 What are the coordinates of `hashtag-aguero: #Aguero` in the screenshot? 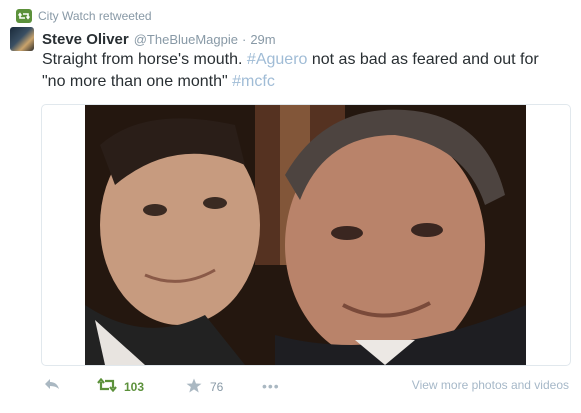 It's located at (277, 59).